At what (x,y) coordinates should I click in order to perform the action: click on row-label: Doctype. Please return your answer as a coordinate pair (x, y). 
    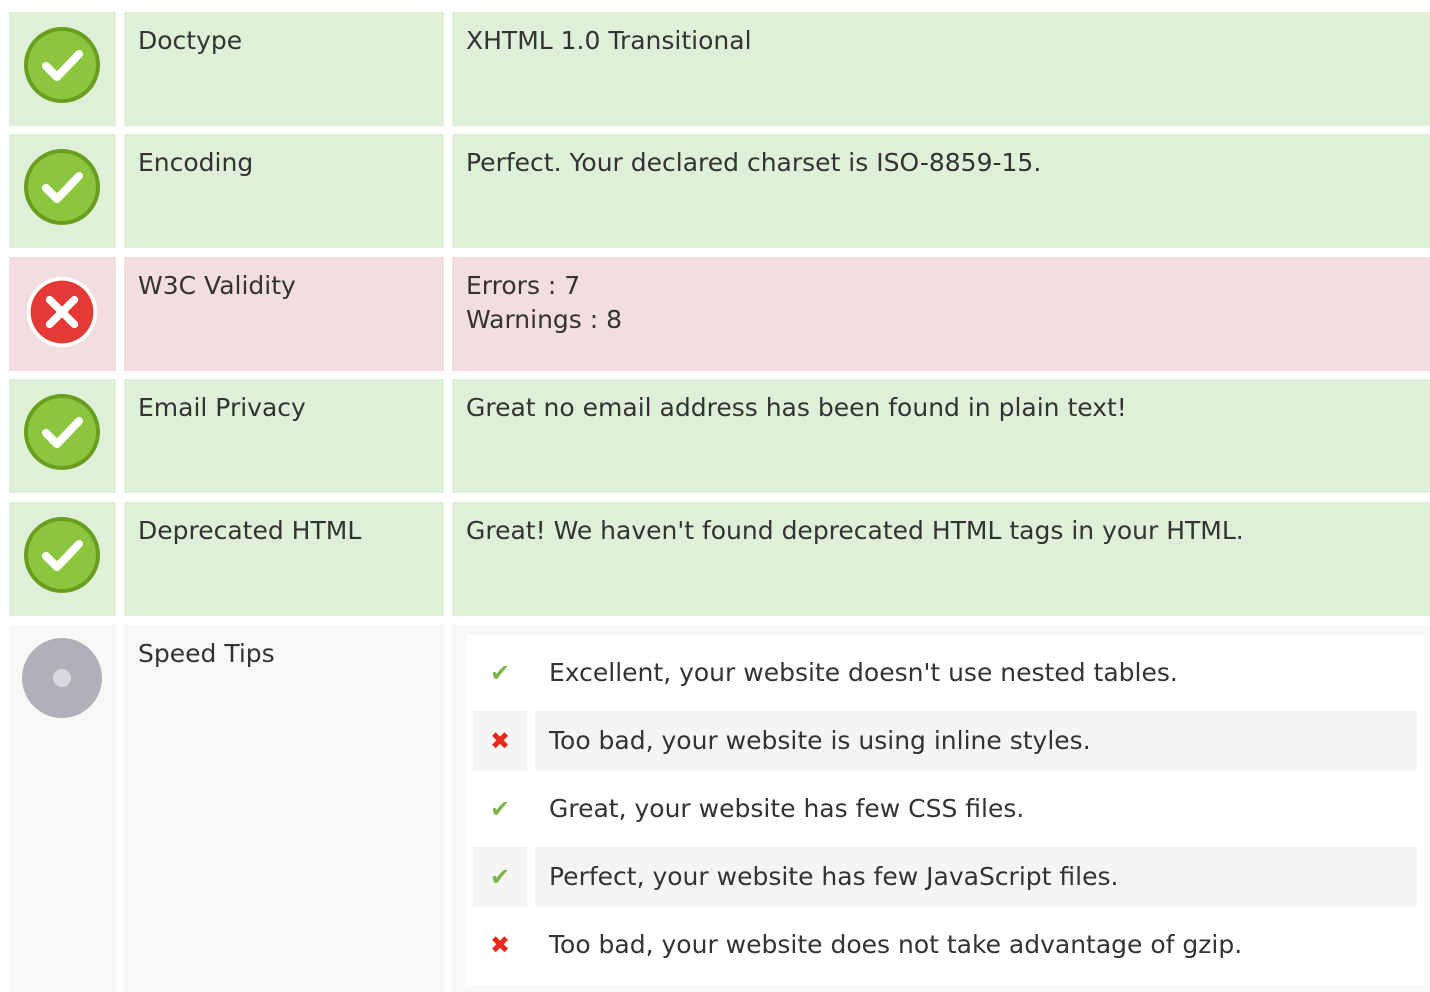
    Looking at the image, I should click on (284, 69).